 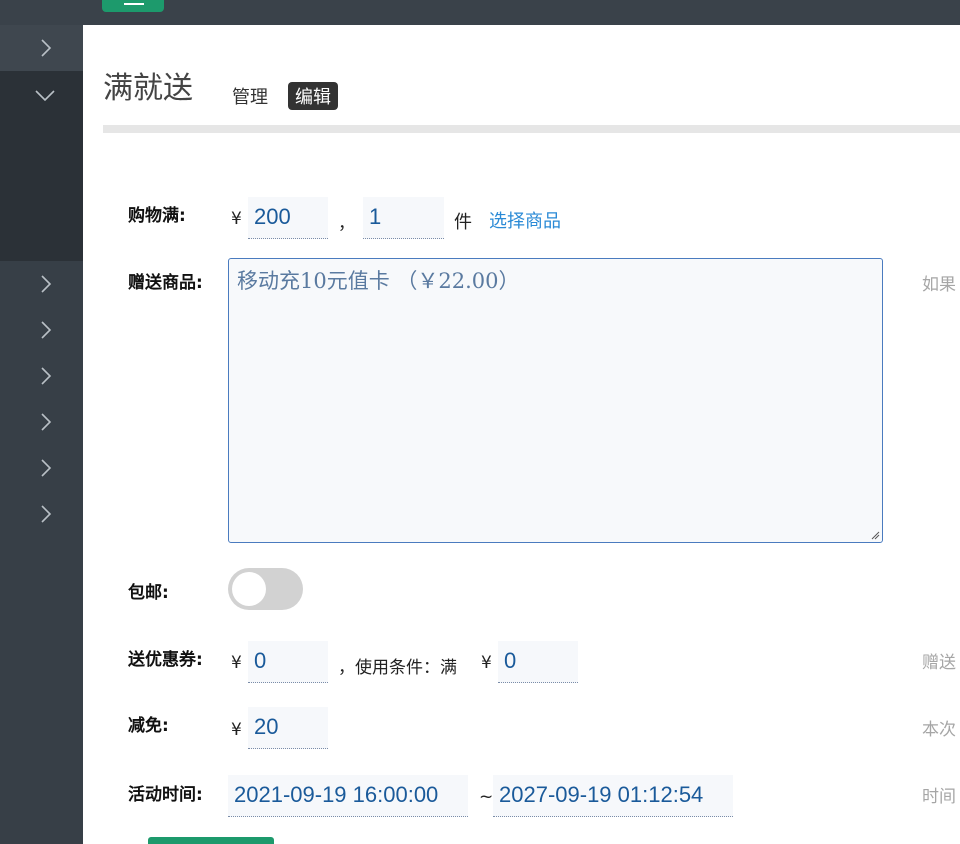 I want to click on tab-manage: 管理, so click(x=250, y=96).